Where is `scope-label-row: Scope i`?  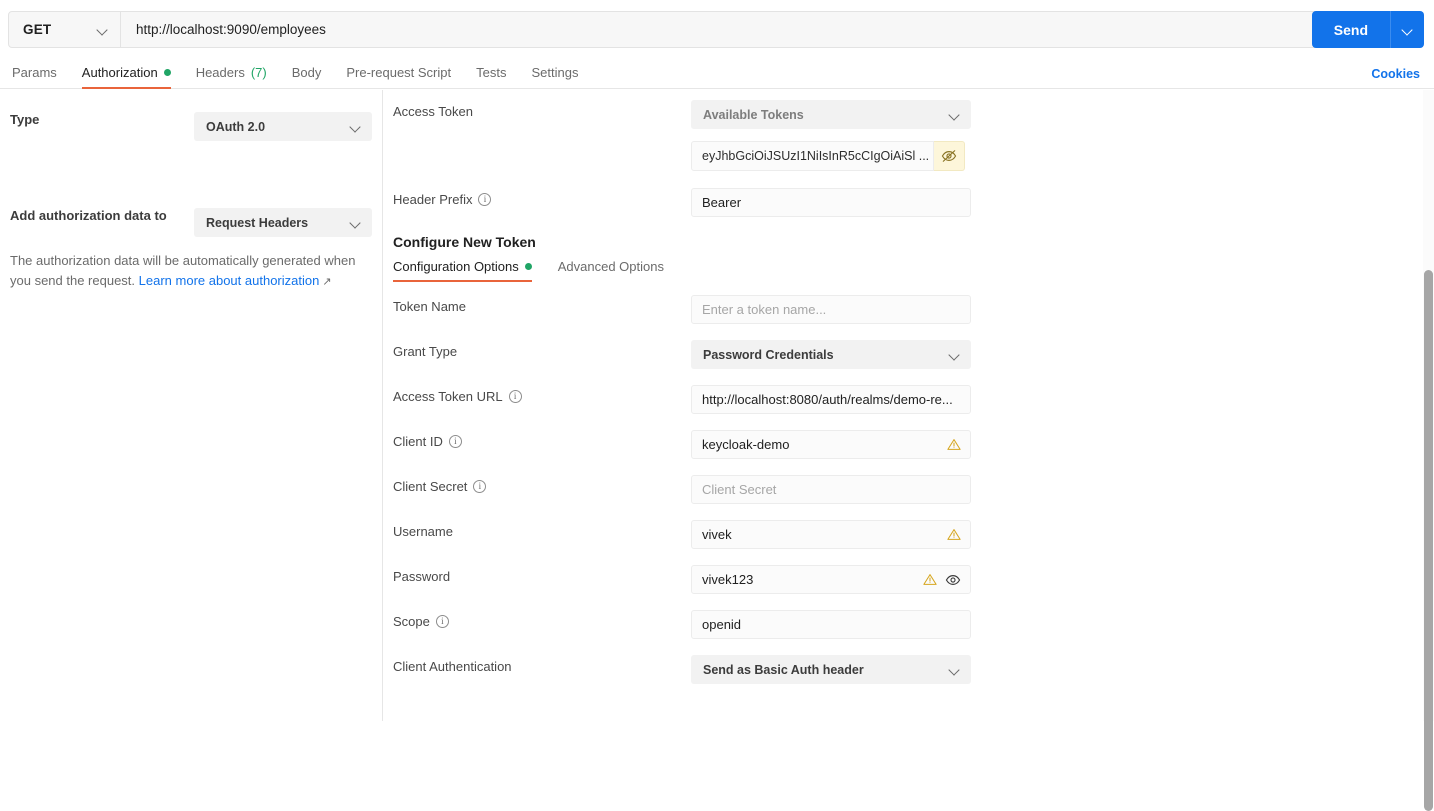 scope-label-row: Scope i is located at coordinates (421, 621).